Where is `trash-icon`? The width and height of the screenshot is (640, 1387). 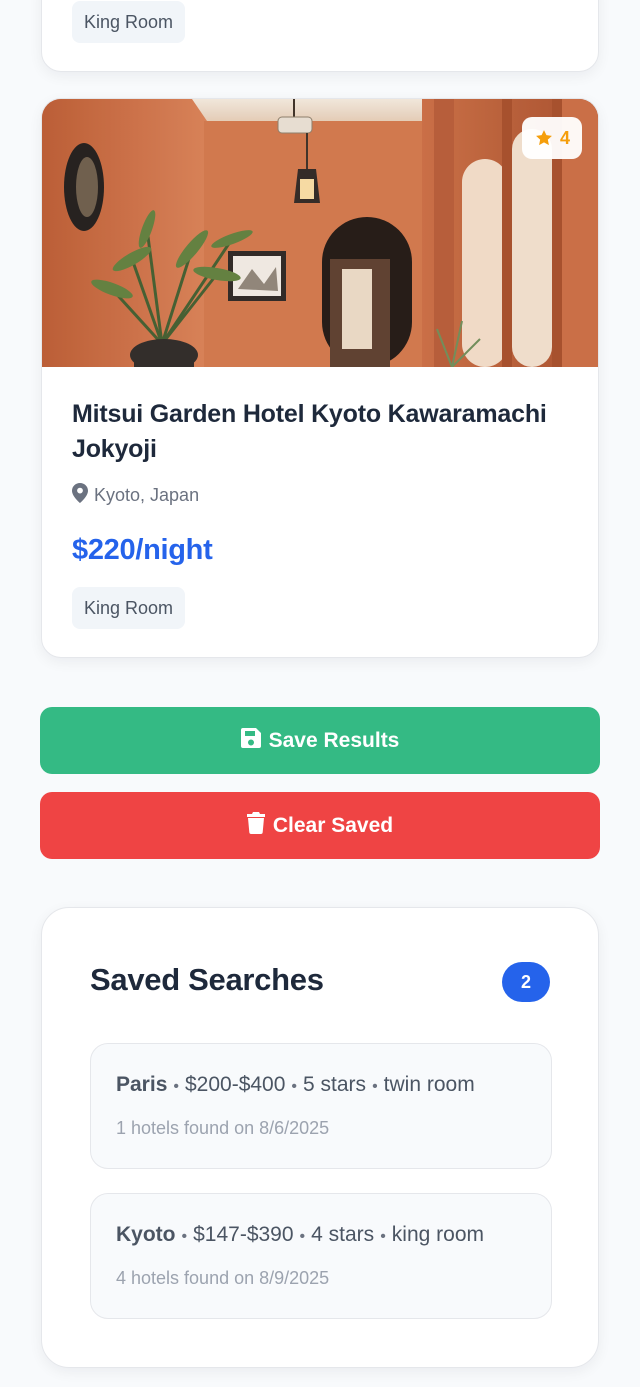
trash-icon is located at coordinates (255, 825).